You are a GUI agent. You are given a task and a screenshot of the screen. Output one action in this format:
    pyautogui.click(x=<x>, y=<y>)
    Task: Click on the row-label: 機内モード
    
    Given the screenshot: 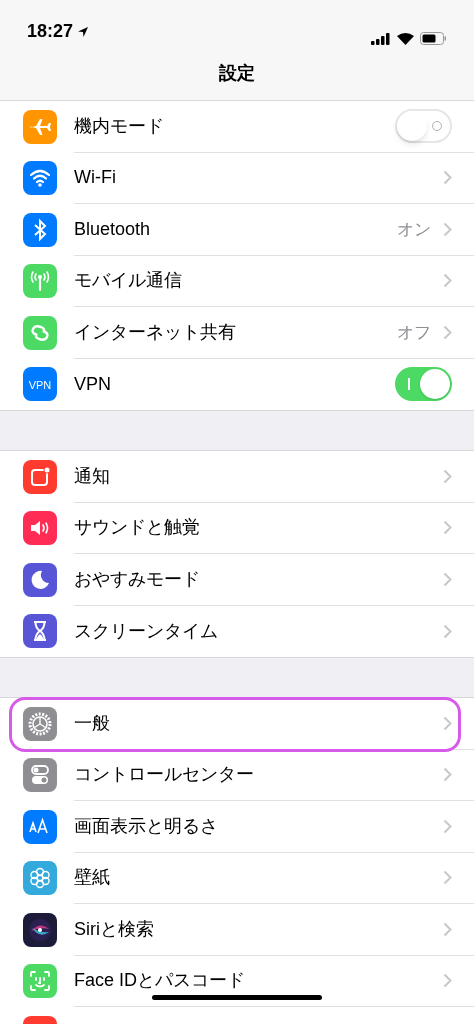 What is the action you would take?
    pyautogui.click(x=119, y=126)
    